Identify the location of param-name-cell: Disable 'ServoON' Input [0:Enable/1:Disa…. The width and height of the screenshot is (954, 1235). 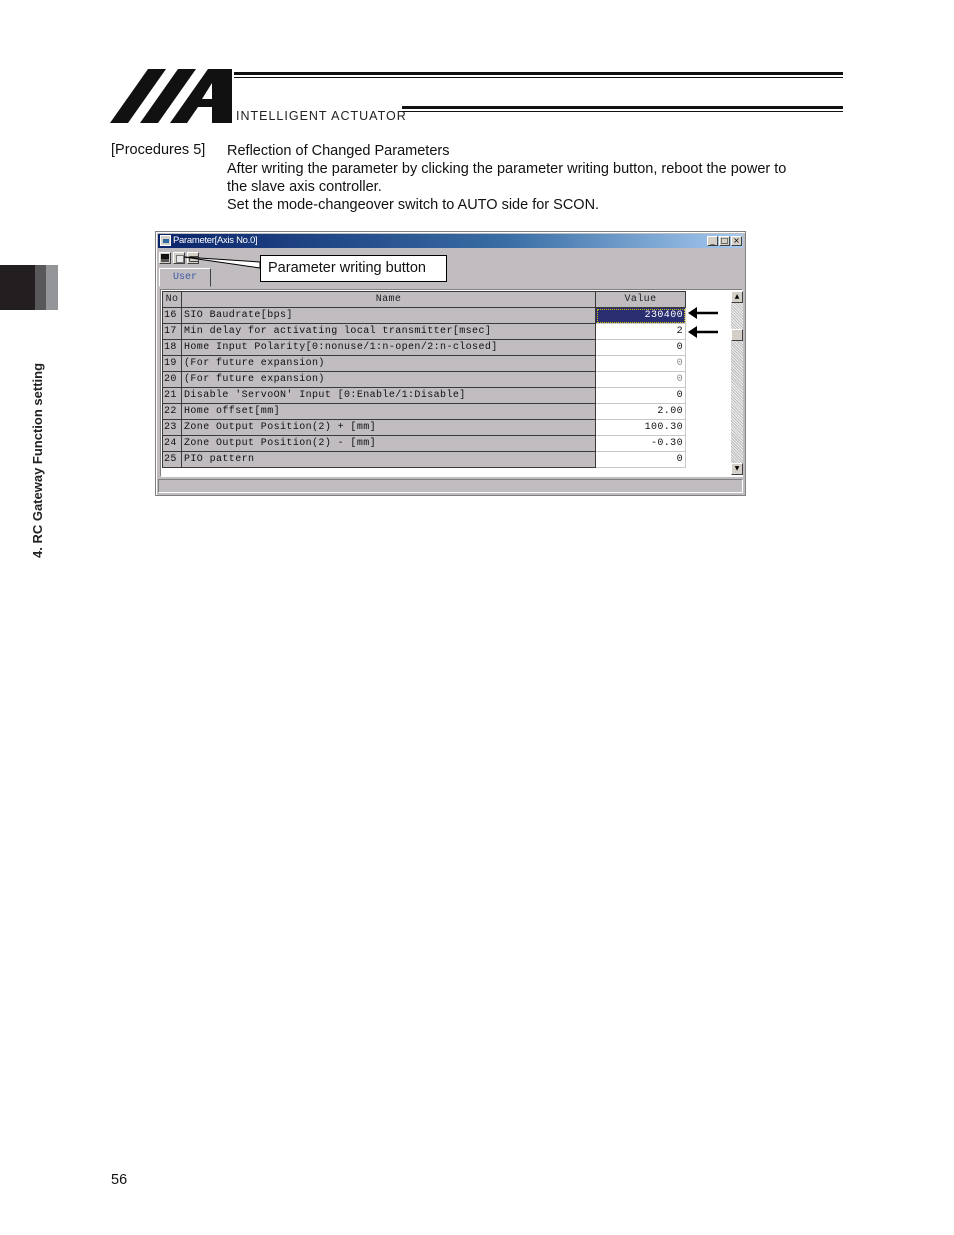
(388, 395).